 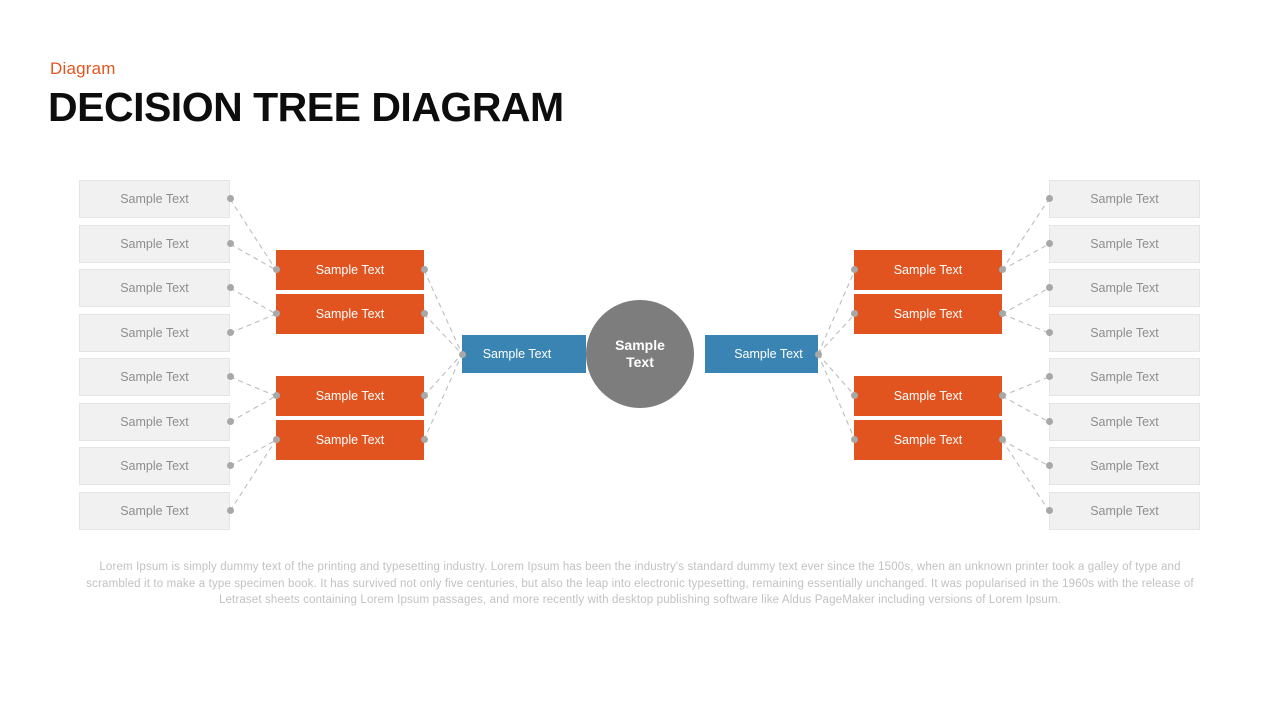 I want to click on trunk-node-left: Sample Text, so click(x=524, y=354).